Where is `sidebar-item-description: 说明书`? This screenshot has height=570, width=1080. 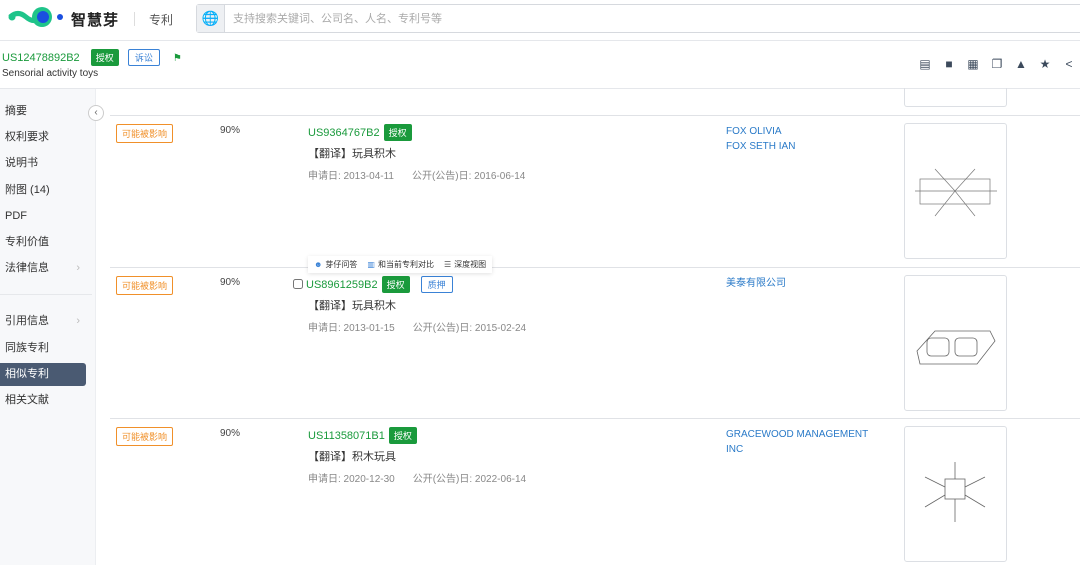
sidebar-item-description: 说明书 is located at coordinates (43, 163).